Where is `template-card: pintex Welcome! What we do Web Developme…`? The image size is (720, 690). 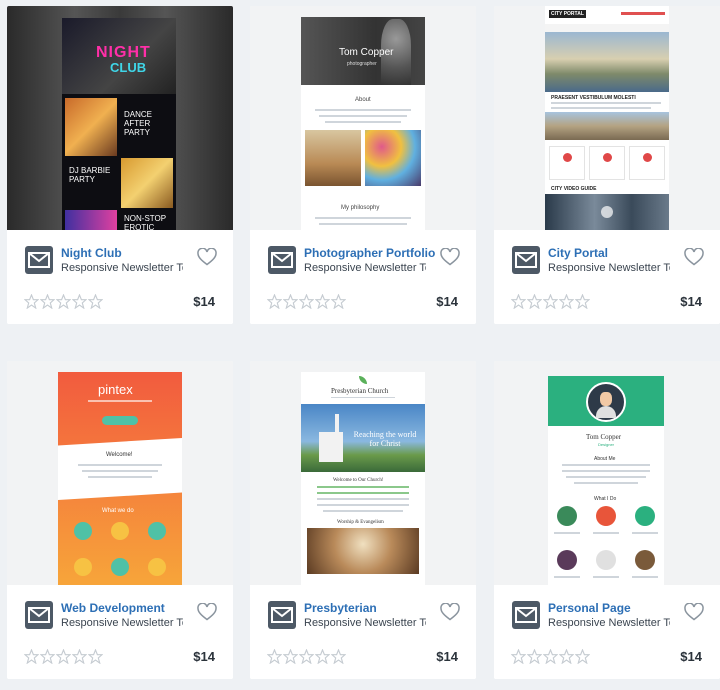 template-card: pintex Welcome! What we do Web Developme… is located at coordinates (120, 520).